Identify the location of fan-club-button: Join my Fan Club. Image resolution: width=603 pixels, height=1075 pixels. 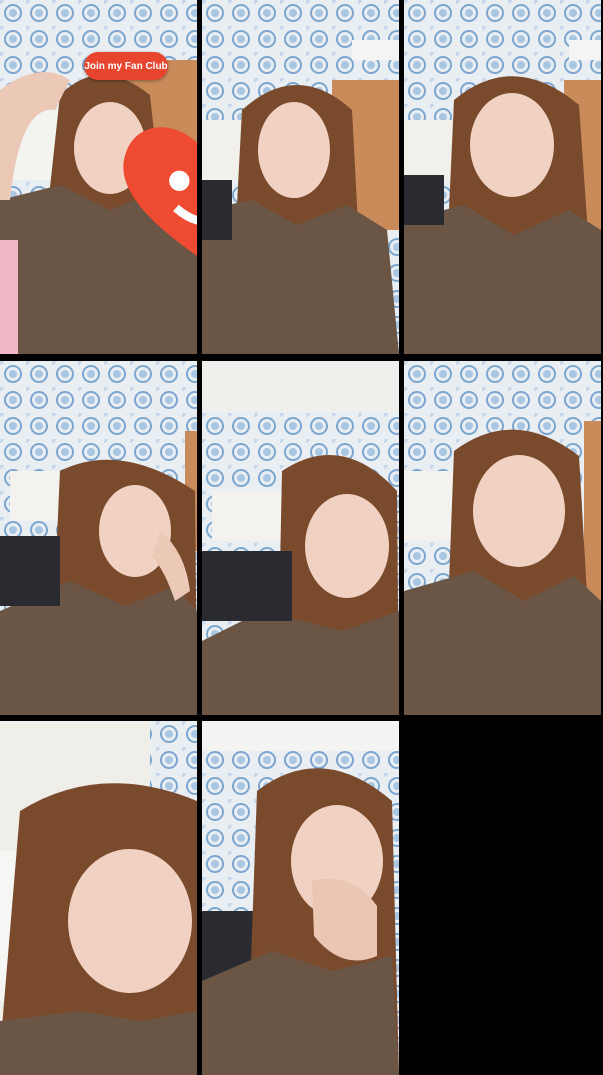
(126, 66).